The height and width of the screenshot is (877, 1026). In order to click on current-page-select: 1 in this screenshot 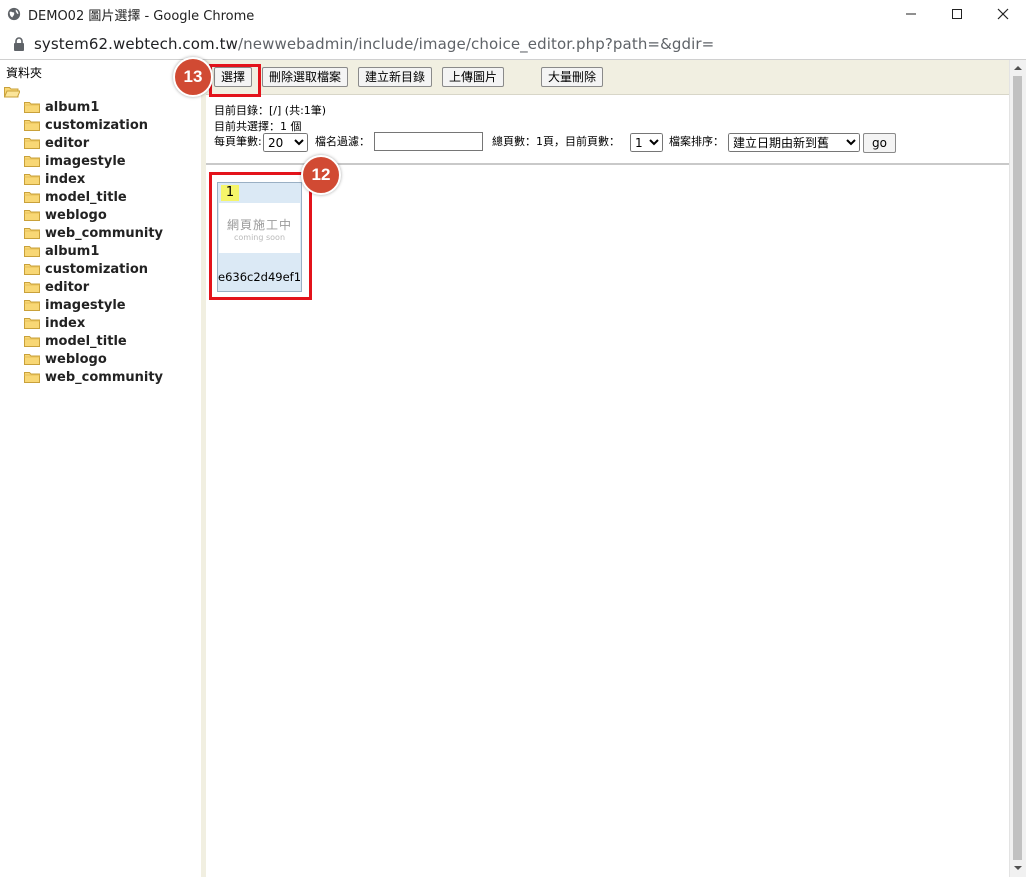, I will do `click(646, 142)`.